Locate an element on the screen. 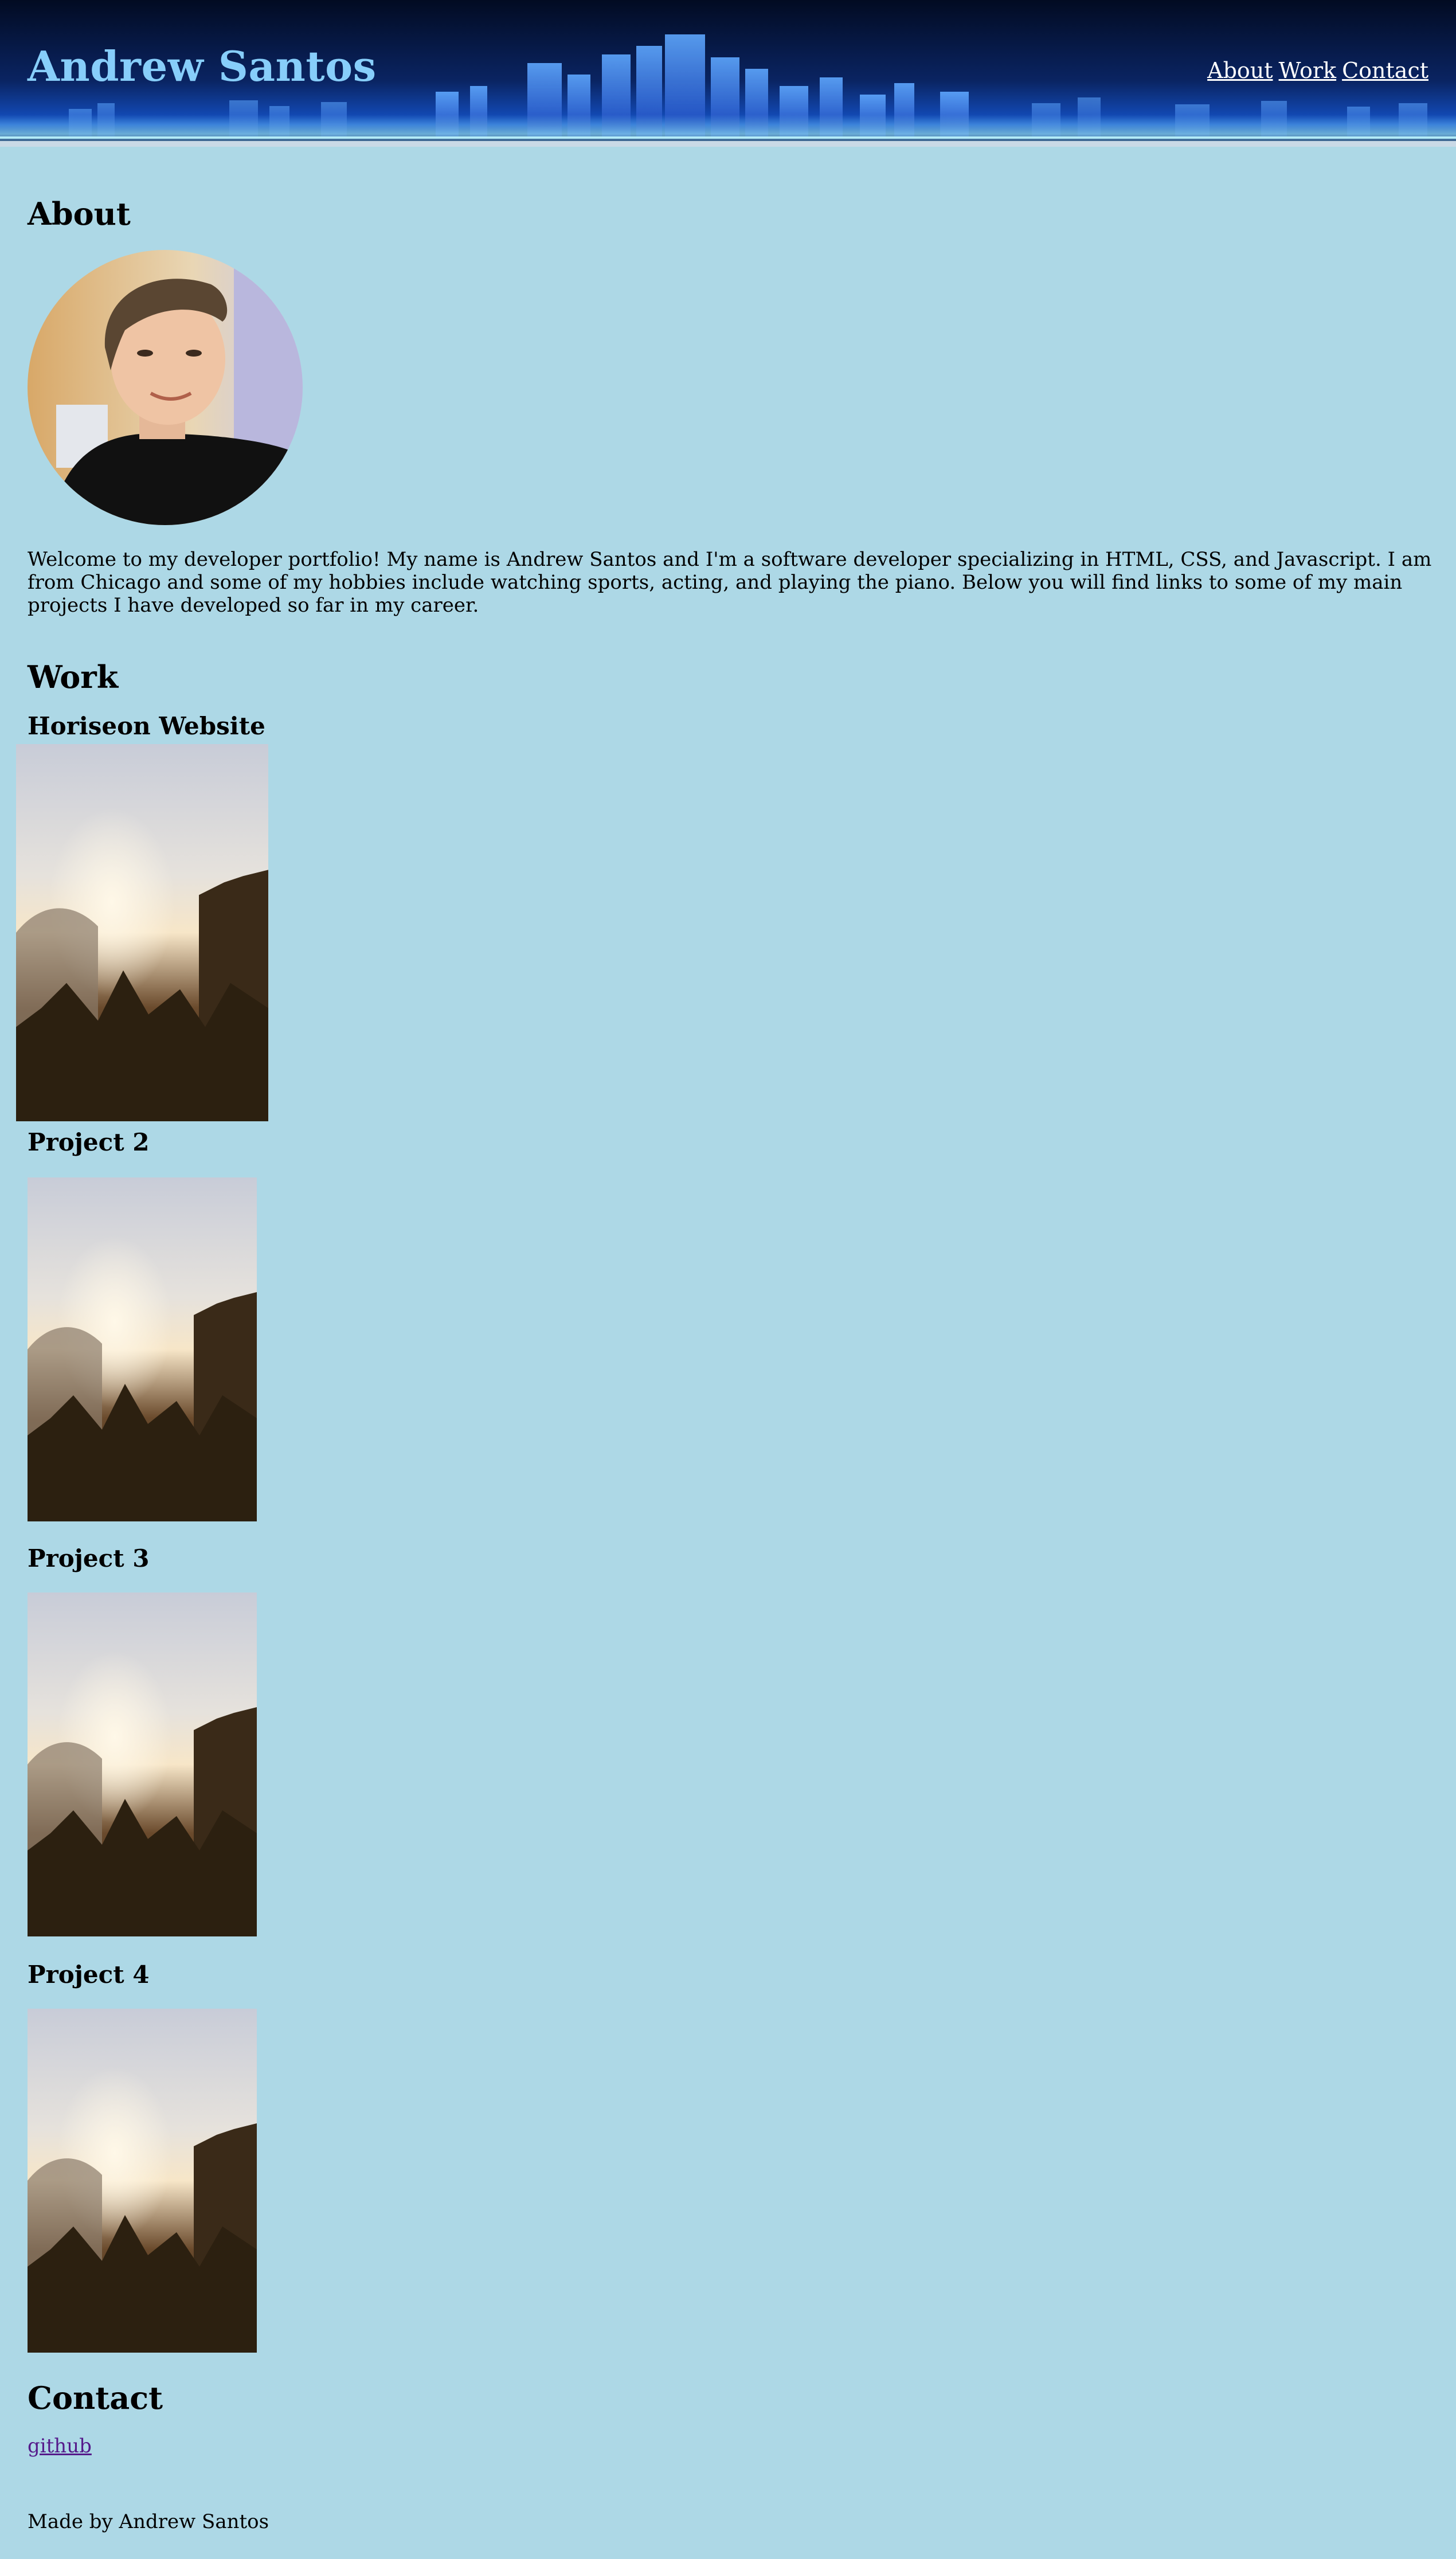 Image resolution: width=1456 pixels, height=2559 pixels. project-title: Project 3 is located at coordinates (89, 1558).